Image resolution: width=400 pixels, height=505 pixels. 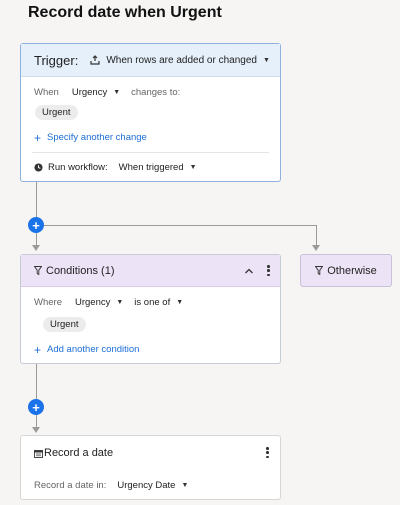 I want to click on trigger-label: Trigger:, so click(x=56, y=60).